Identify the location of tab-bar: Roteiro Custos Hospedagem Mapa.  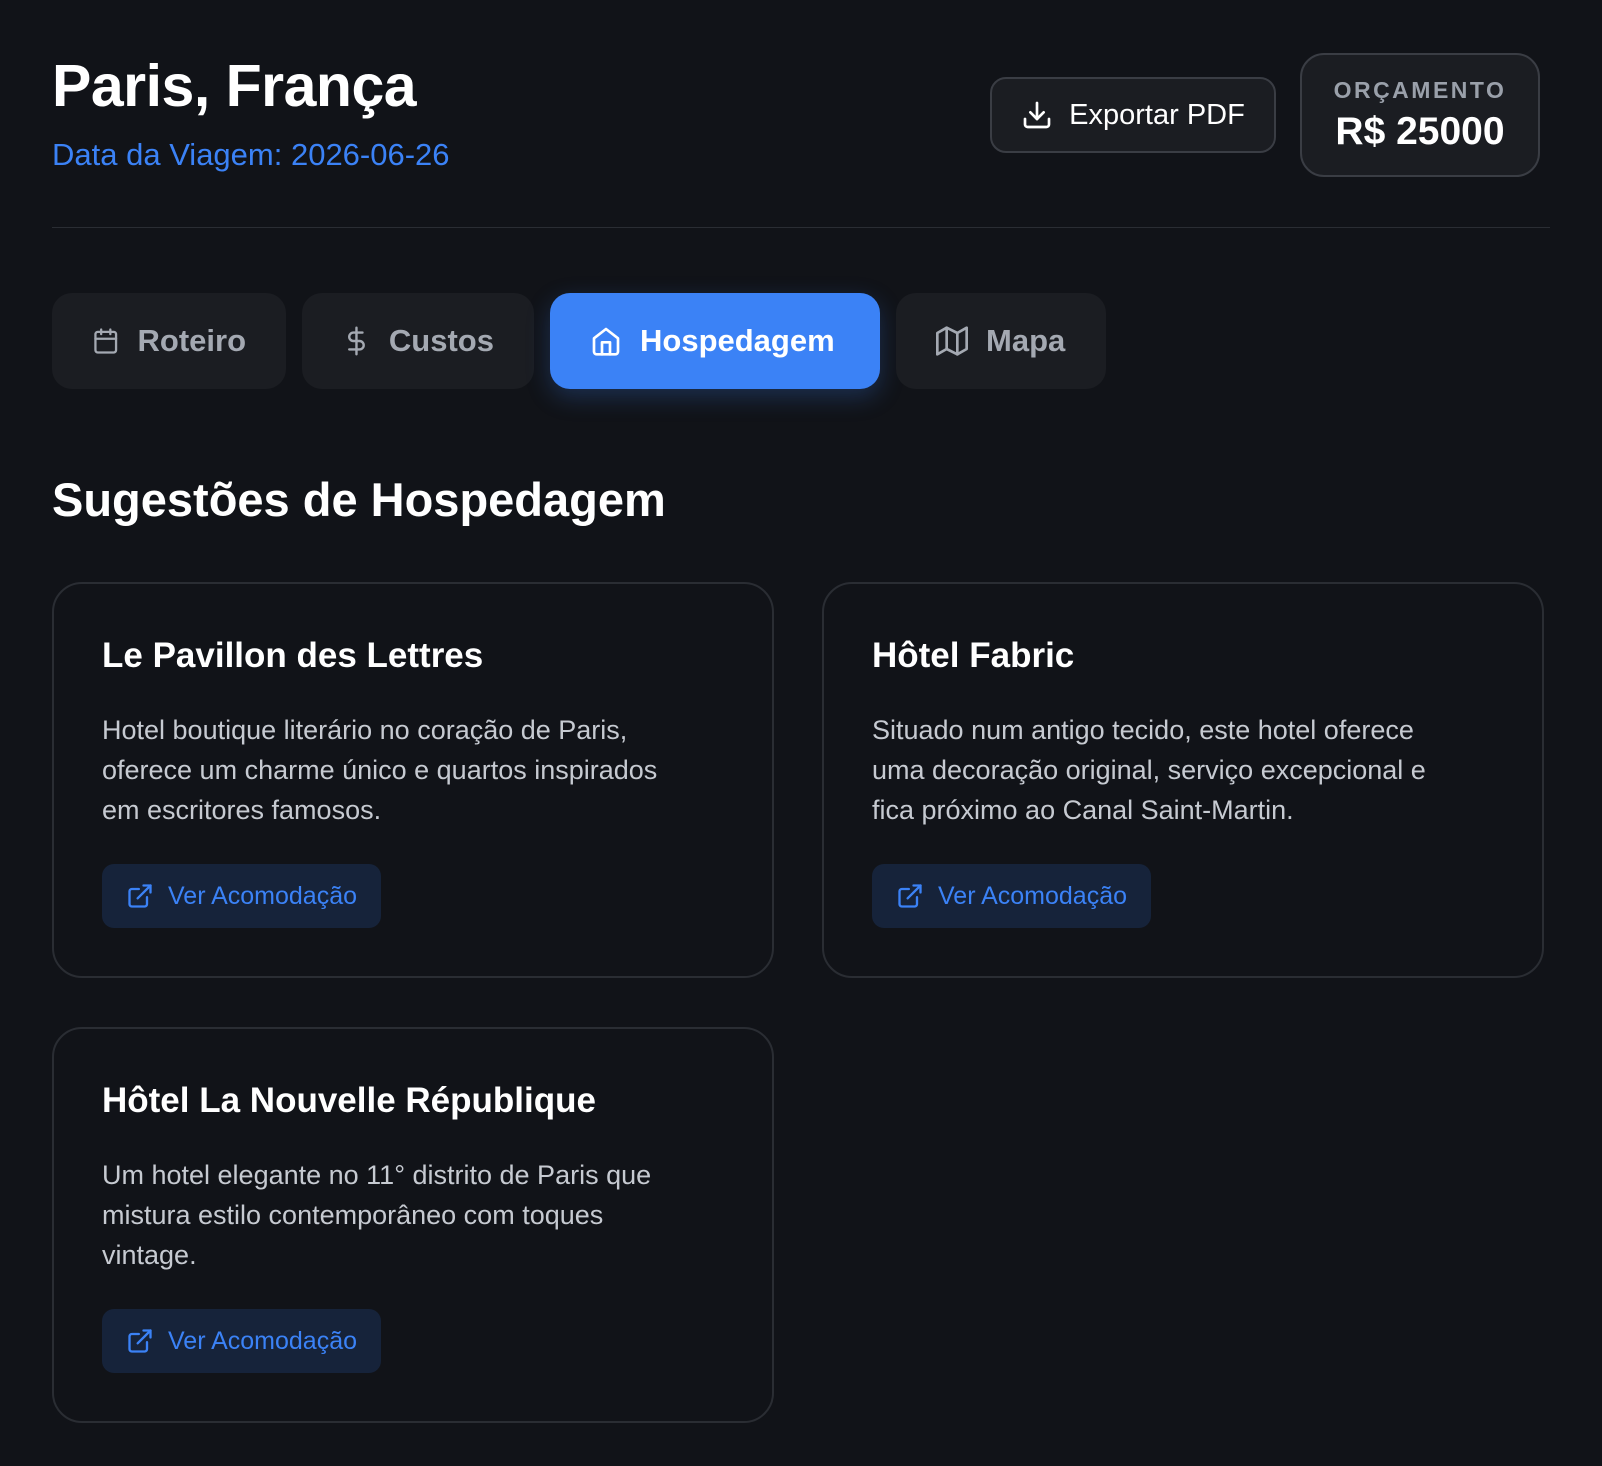
(579, 341).